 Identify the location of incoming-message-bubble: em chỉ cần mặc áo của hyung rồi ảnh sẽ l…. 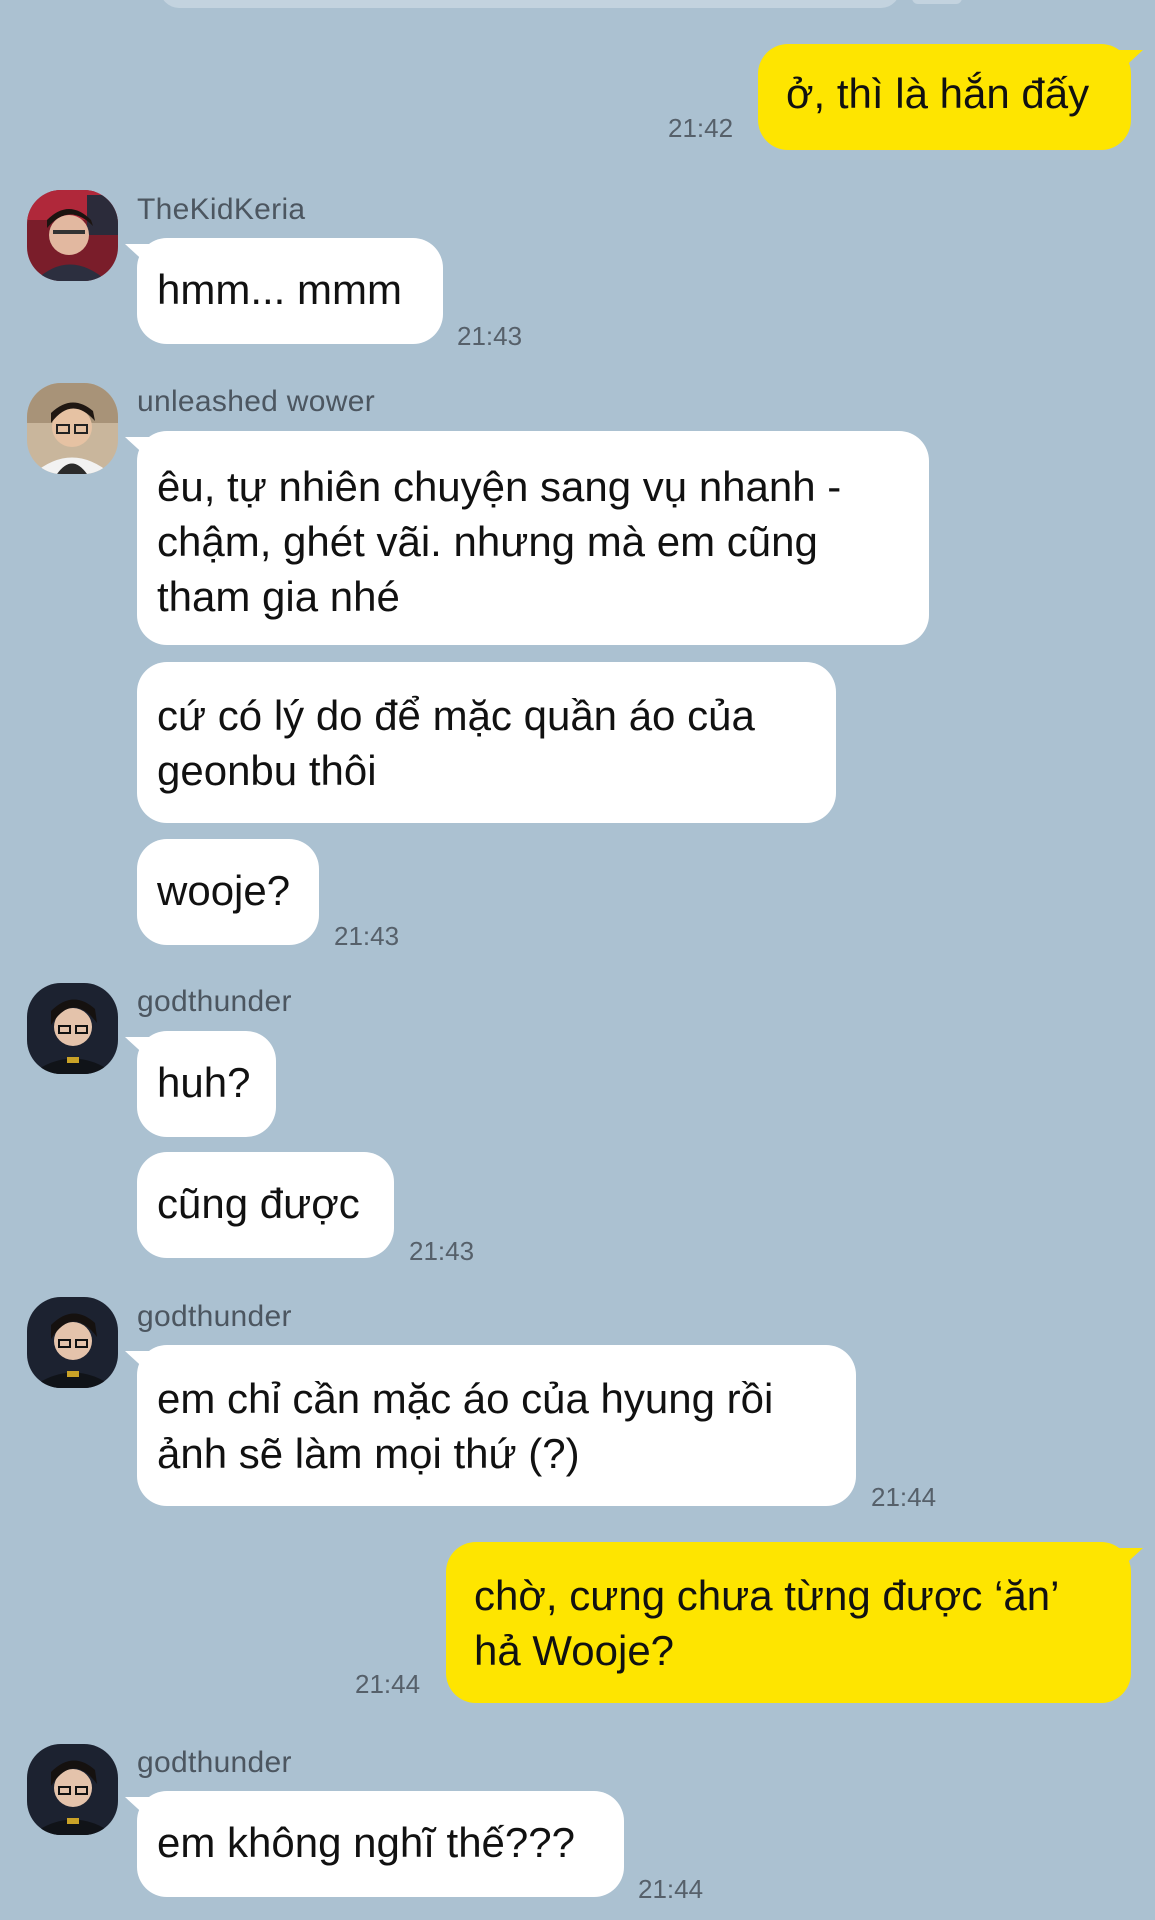
(490, 1425).